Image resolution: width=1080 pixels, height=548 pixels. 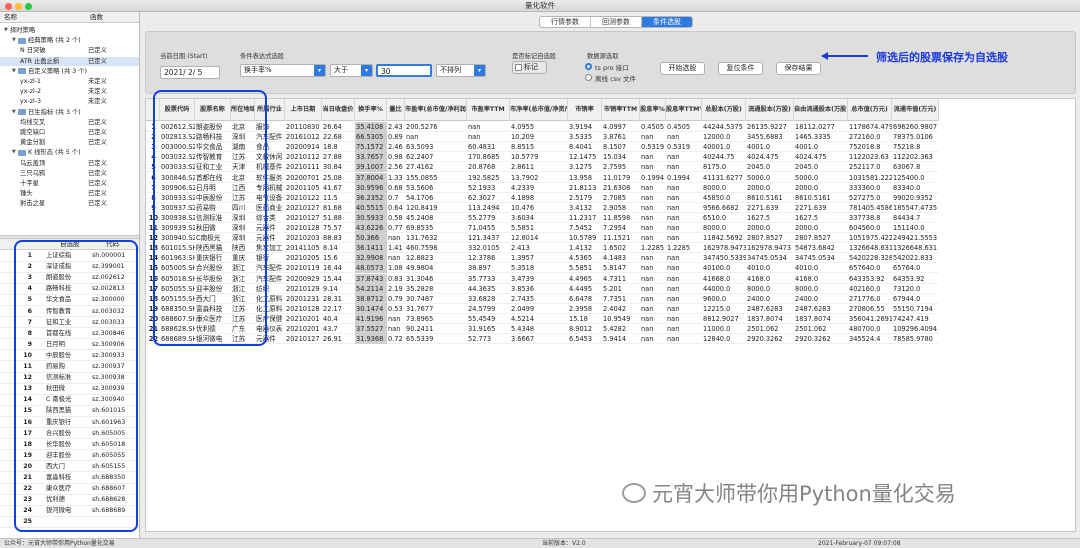 I want to click on reset-condition-button: 复位条件, so click(x=740, y=68).